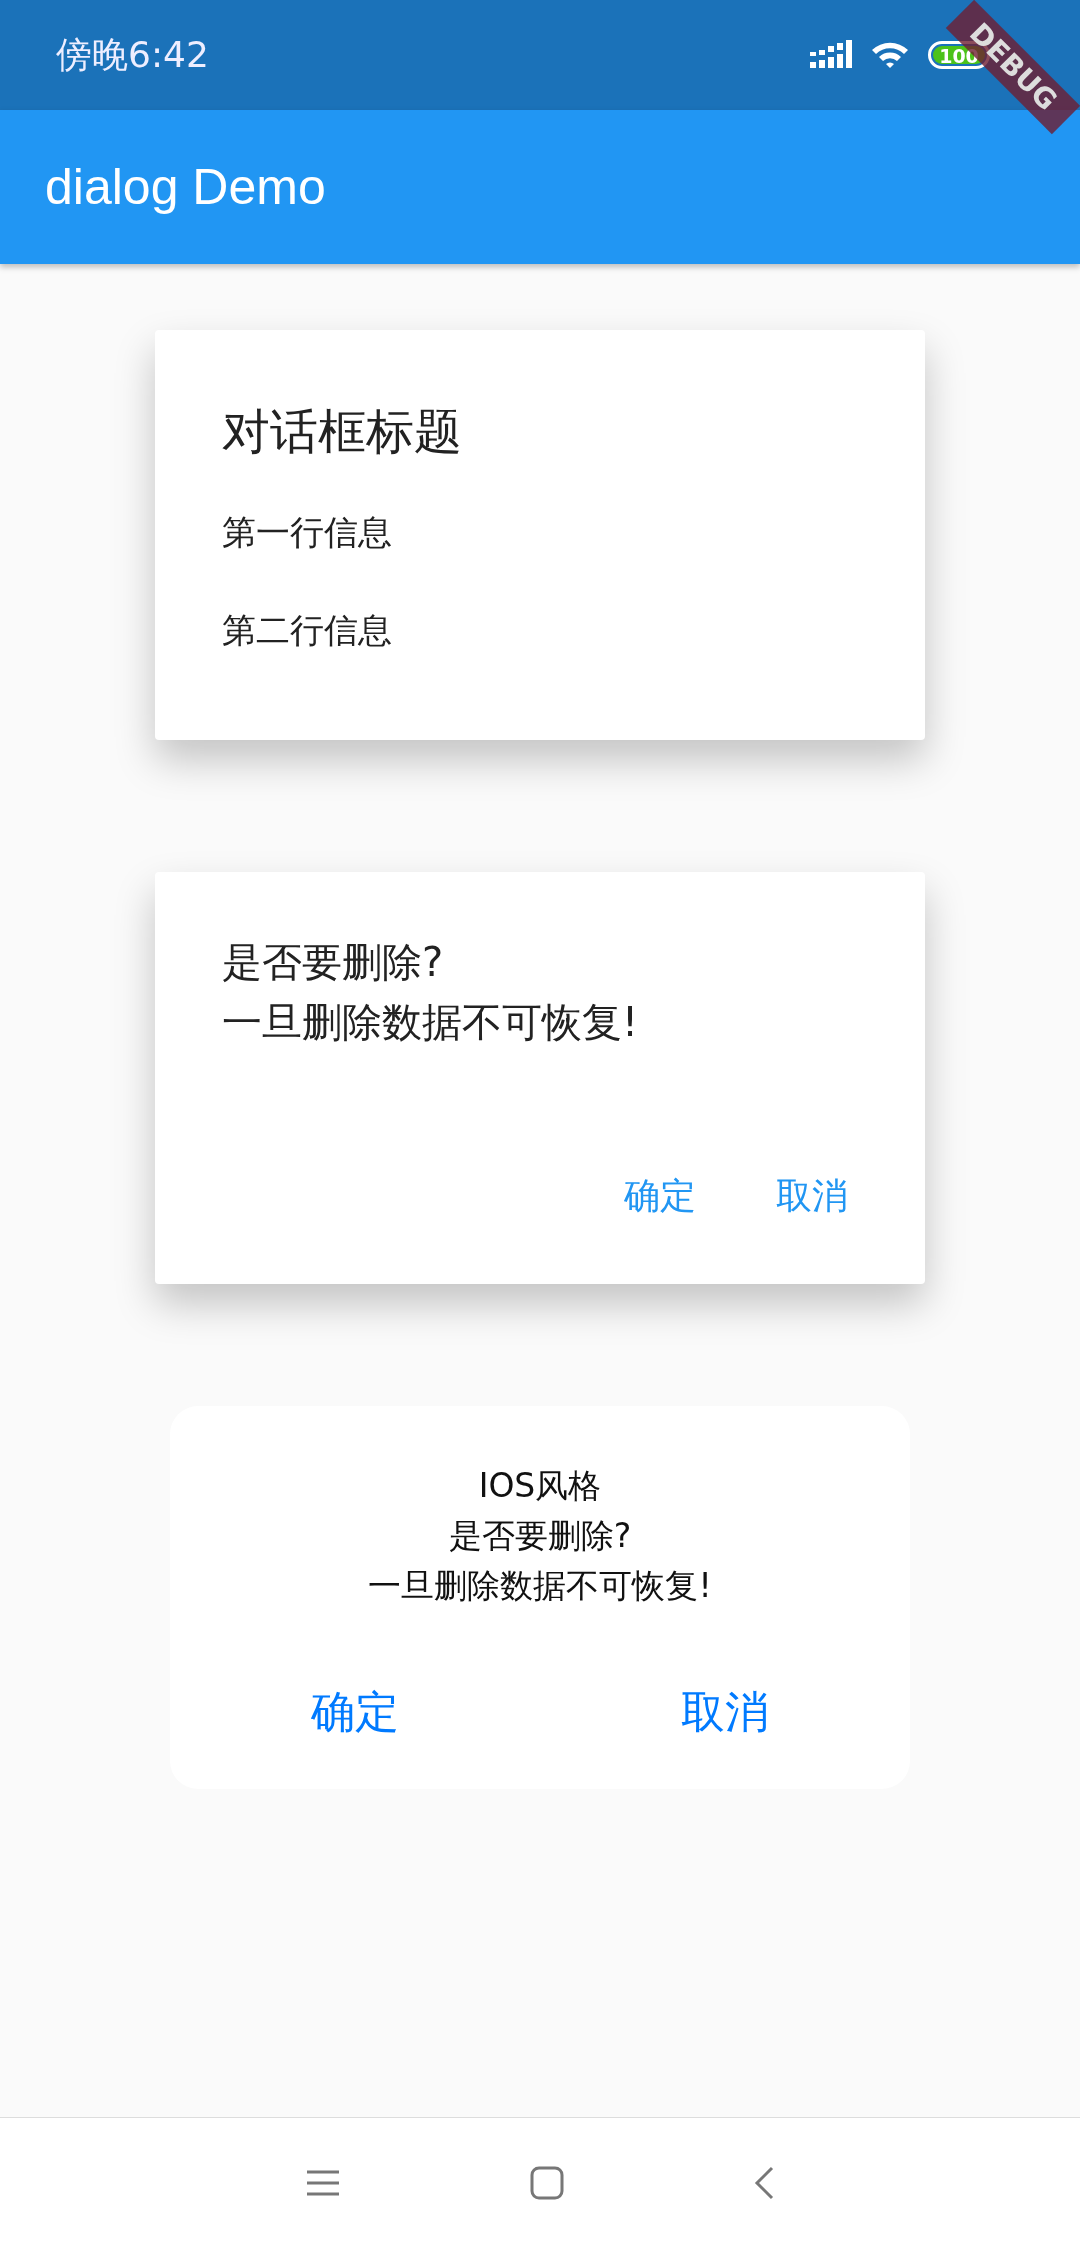  I want to click on dialog-message: IOS风格 是否要删除? 一旦删除数据不可恢复!, so click(540, 1536).